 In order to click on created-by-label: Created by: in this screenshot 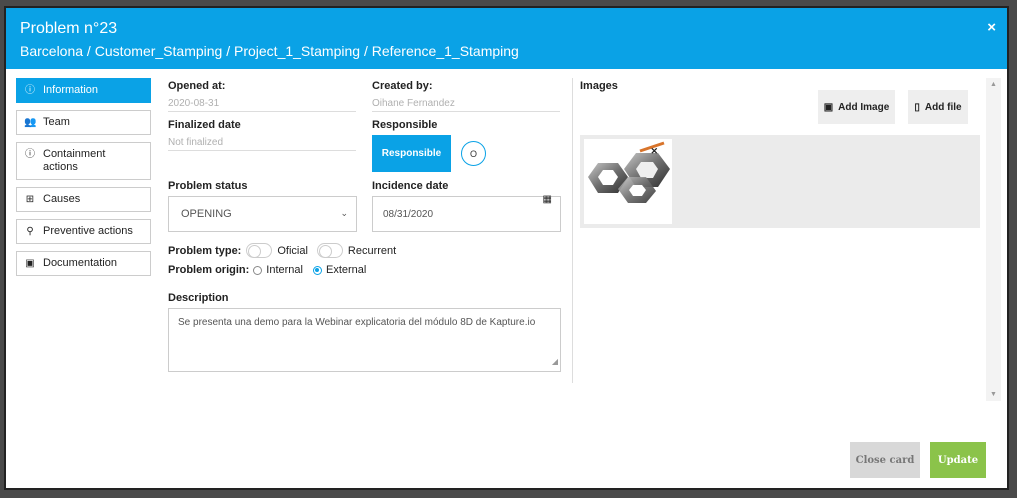, I will do `click(402, 86)`.